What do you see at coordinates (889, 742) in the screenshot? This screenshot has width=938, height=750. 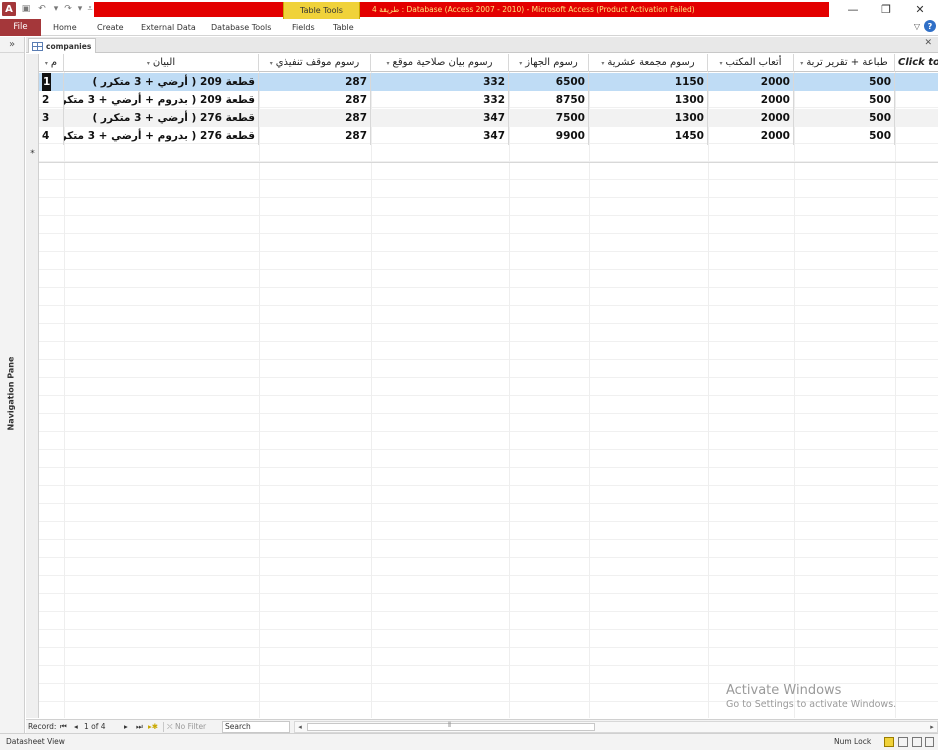 I see `datasheet-view-icon` at bounding box center [889, 742].